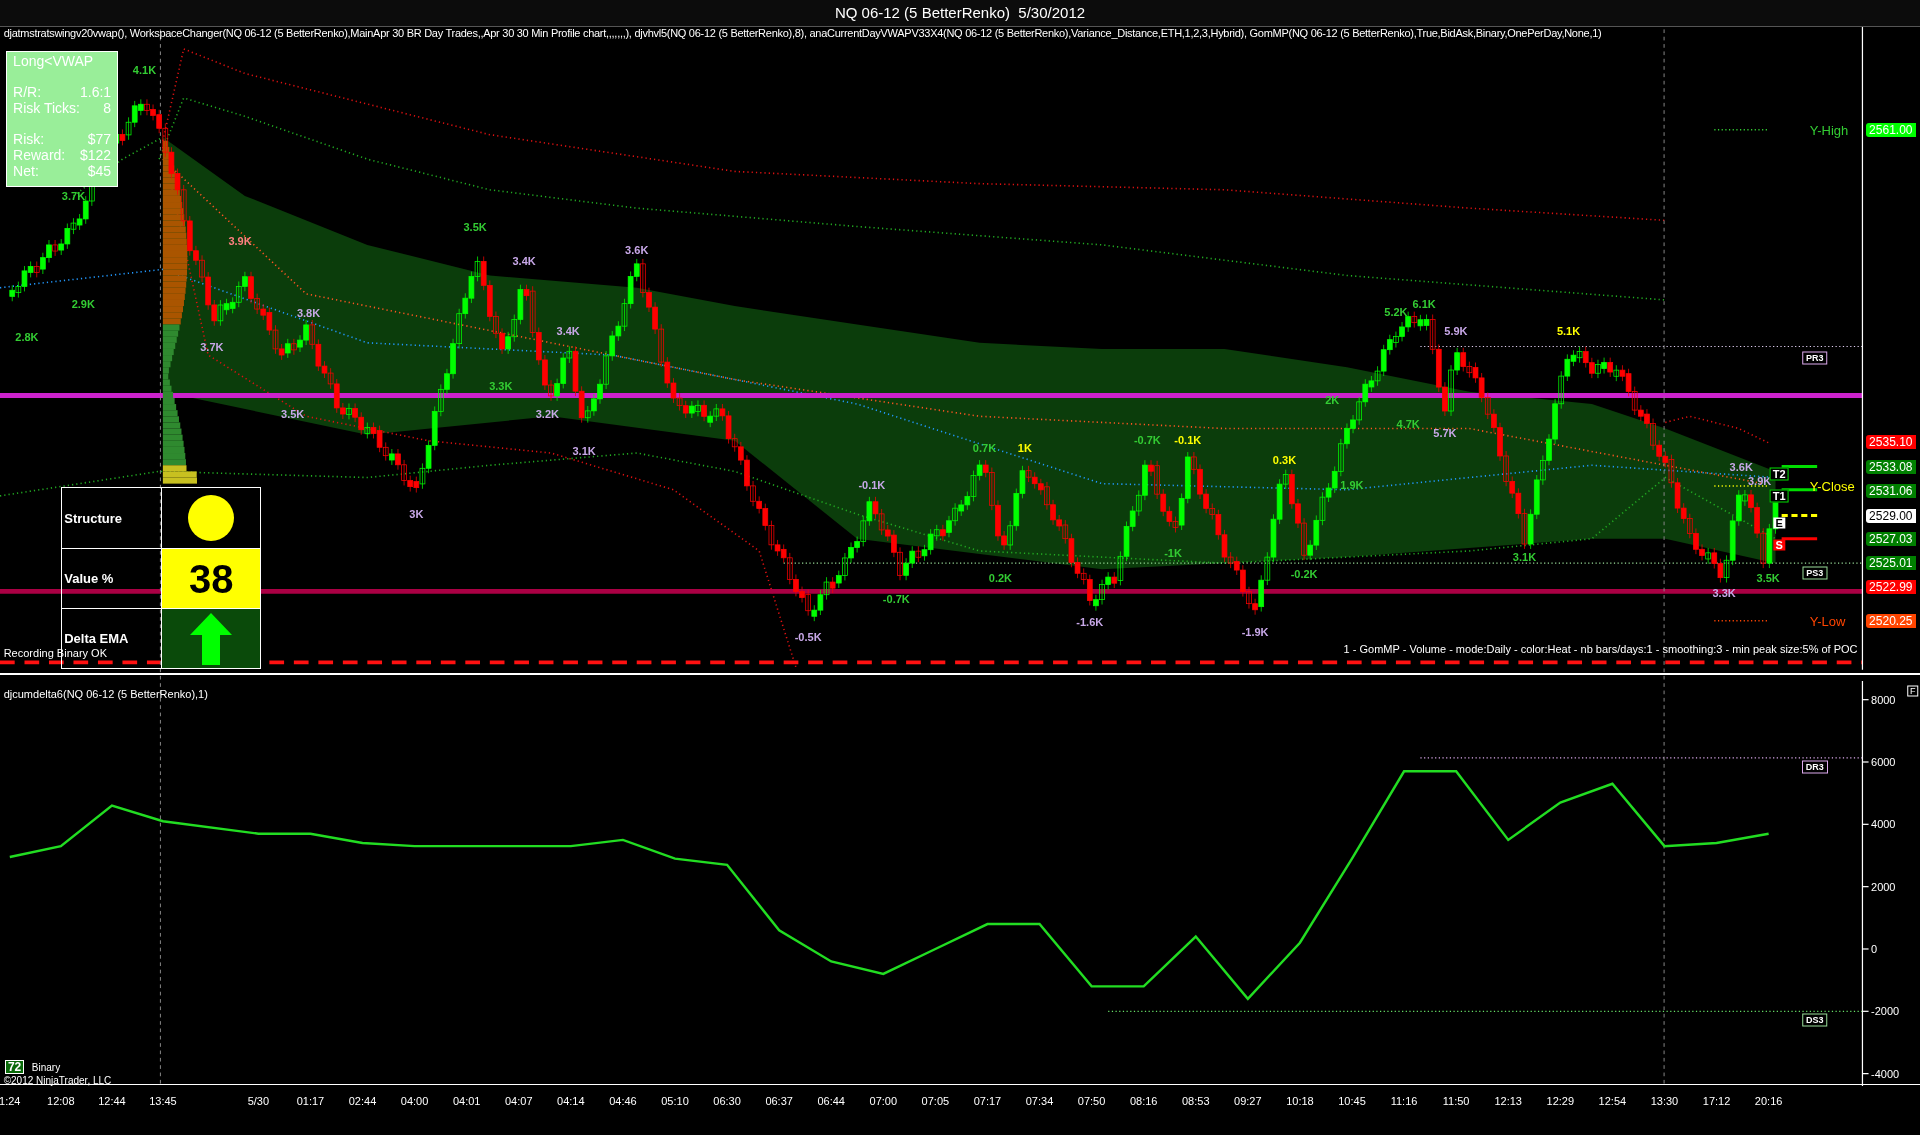 The image size is (1920, 1135). What do you see at coordinates (883, 1101) in the screenshot?
I see `time-axis-label: 07:00` at bounding box center [883, 1101].